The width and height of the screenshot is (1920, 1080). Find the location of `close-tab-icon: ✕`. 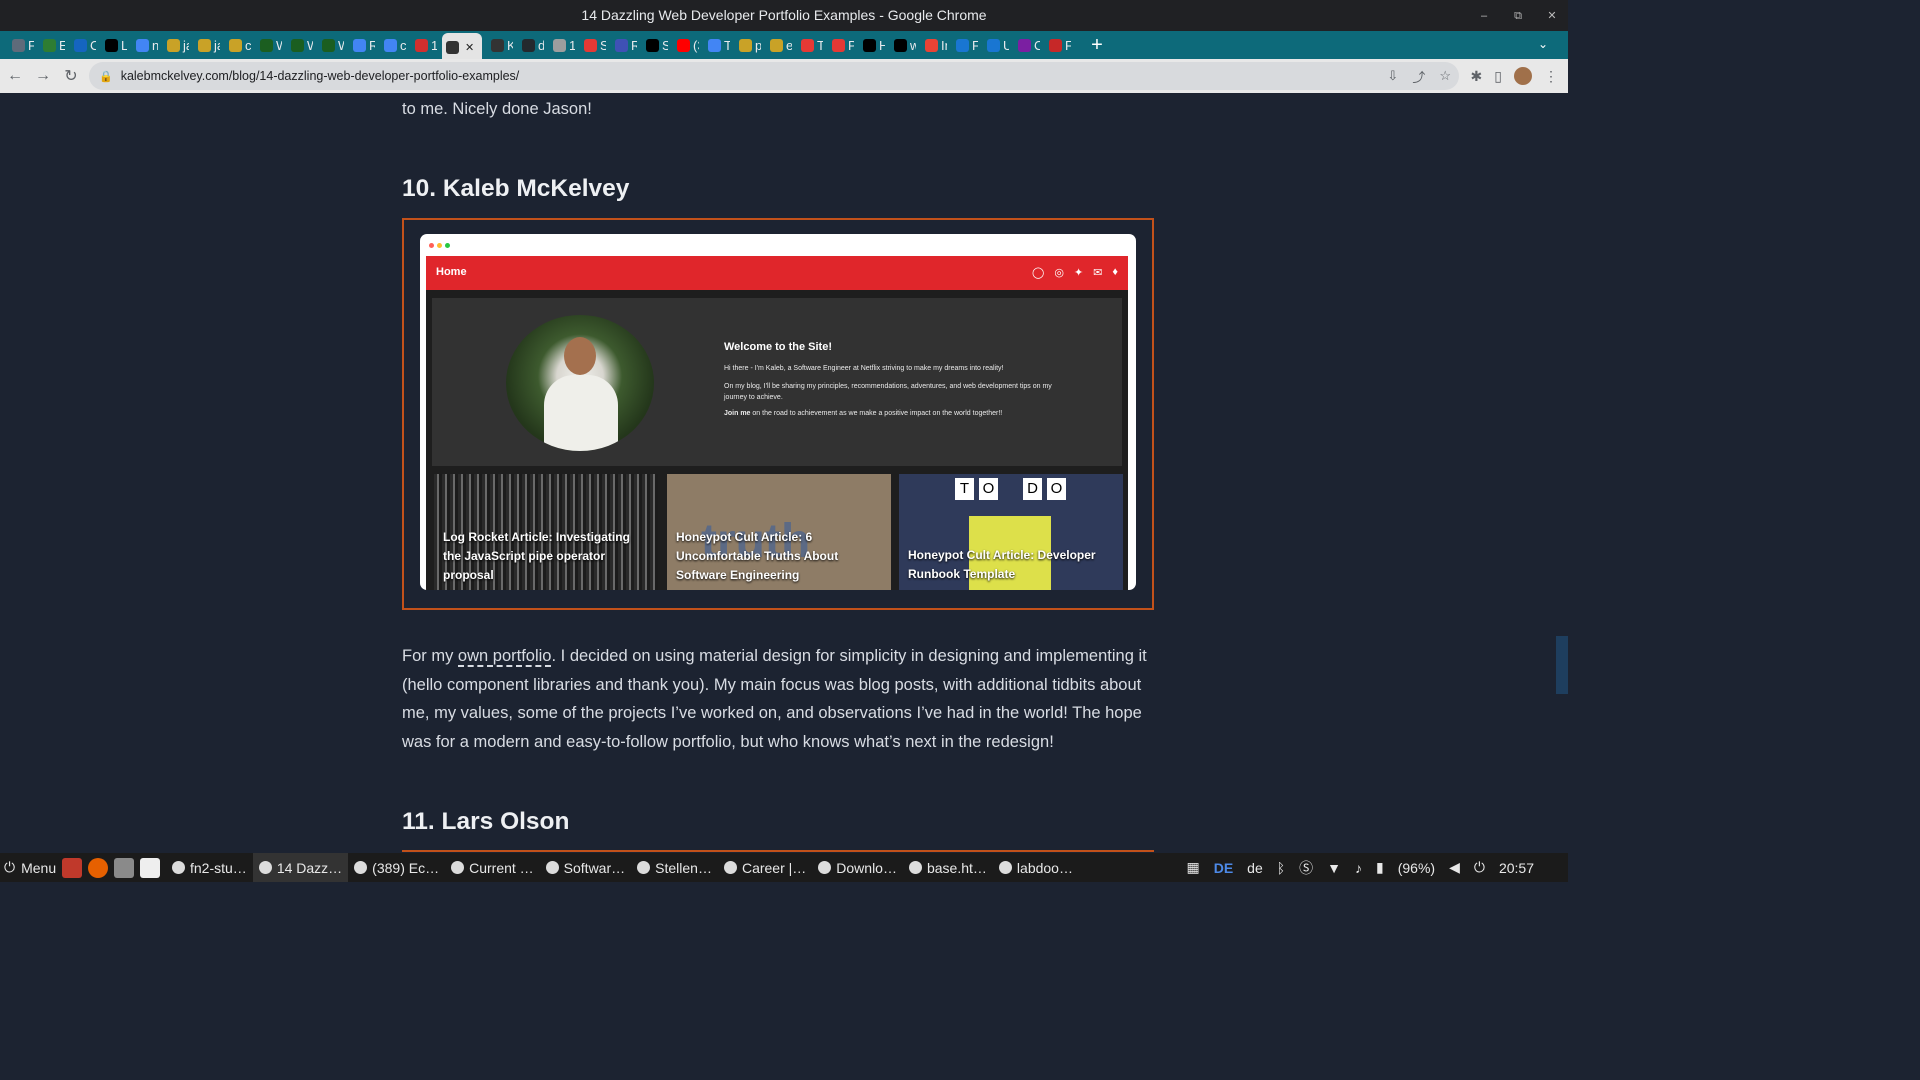

close-tab-icon: ✕ is located at coordinates (469, 47).